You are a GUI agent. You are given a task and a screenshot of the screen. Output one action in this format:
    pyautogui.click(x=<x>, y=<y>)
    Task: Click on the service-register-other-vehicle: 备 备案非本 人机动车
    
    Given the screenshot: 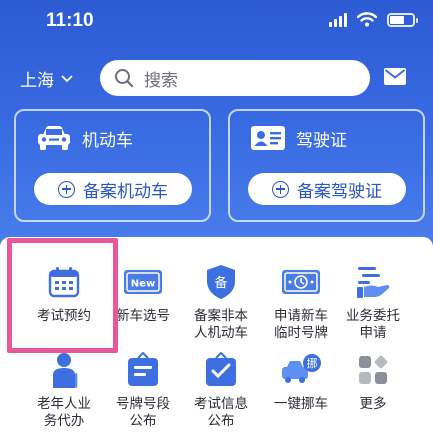 What is the action you would take?
    pyautogui.click(x=221, y=302)
    